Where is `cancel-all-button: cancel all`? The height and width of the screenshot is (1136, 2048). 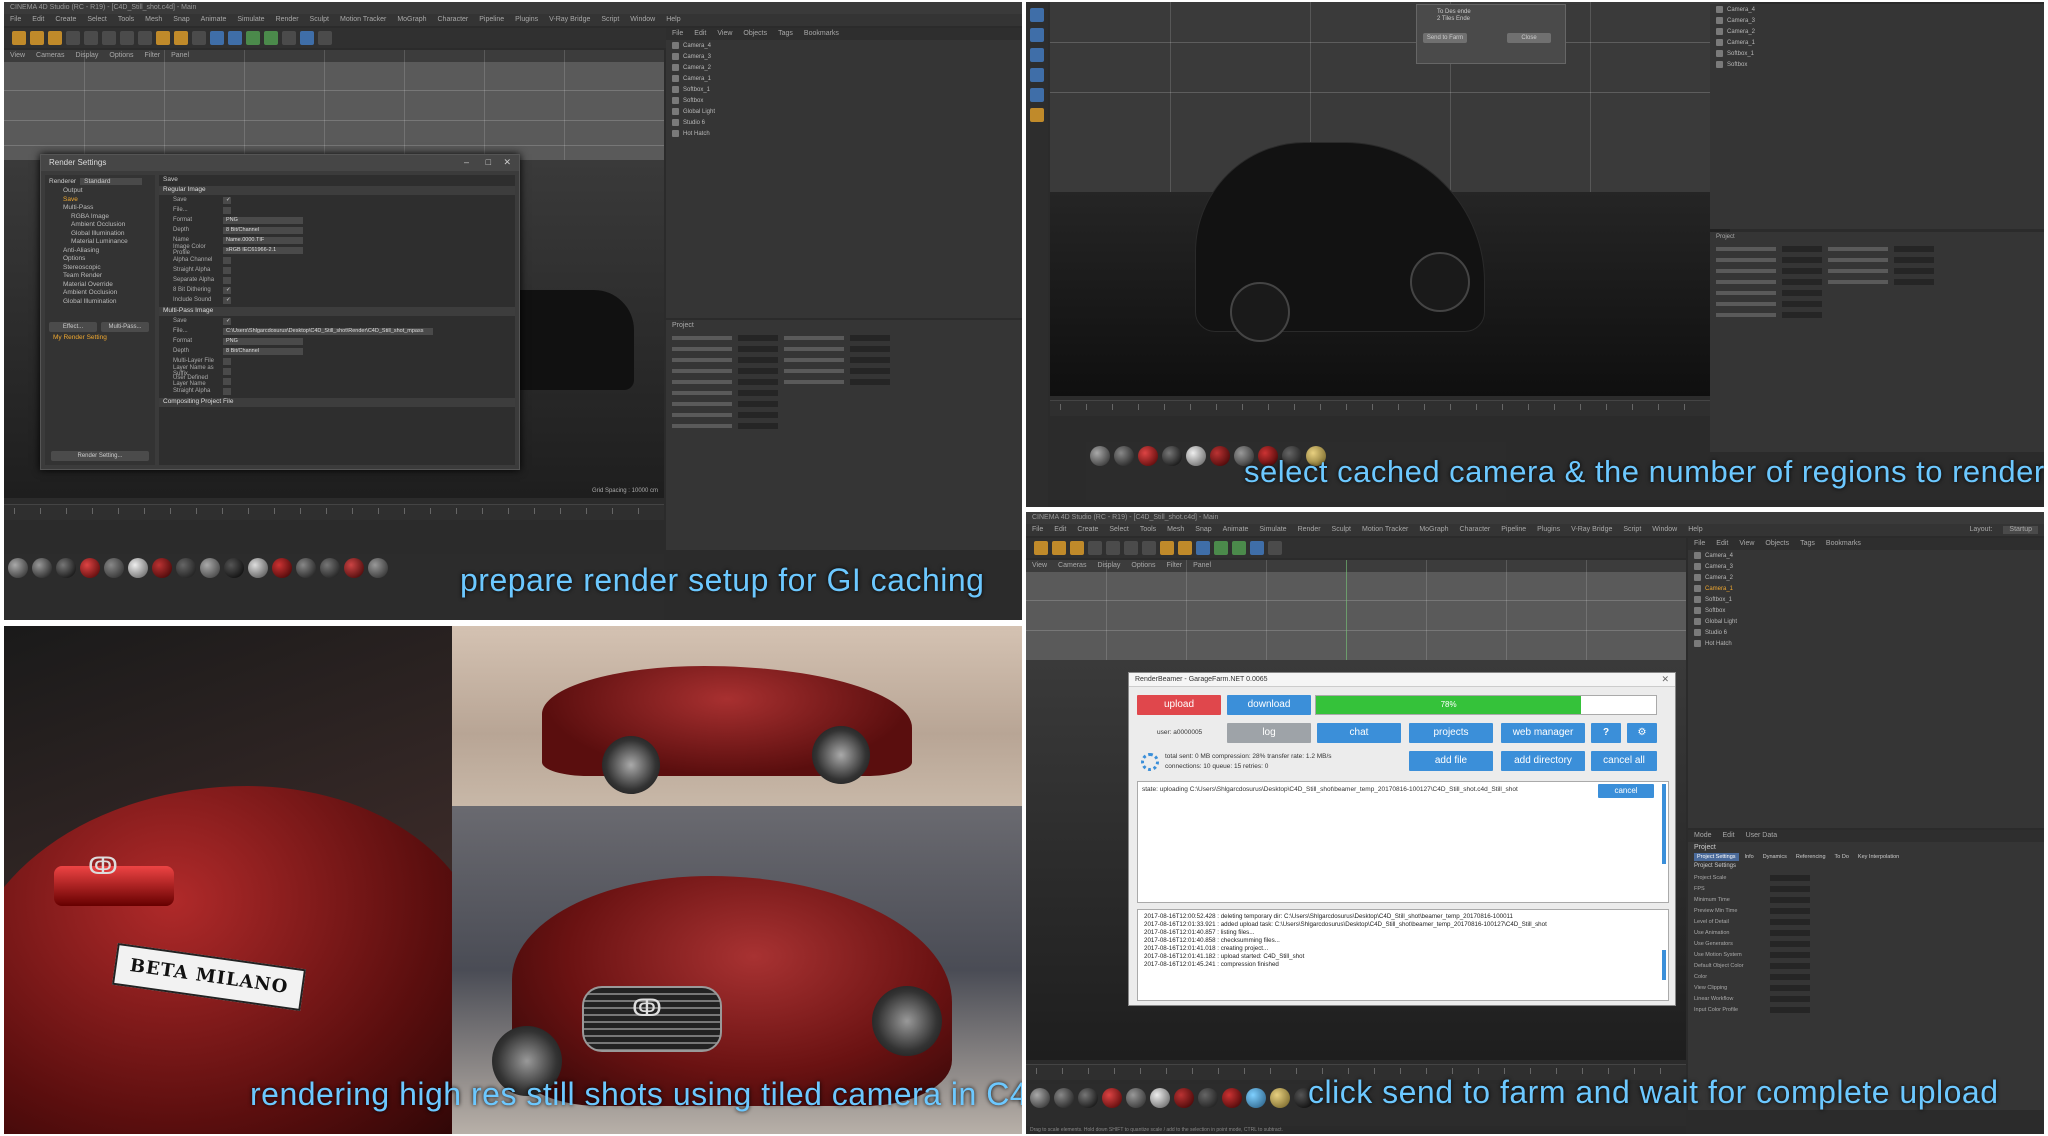 cancel-all-button: cancel all is located at coordinates (1624, 761).